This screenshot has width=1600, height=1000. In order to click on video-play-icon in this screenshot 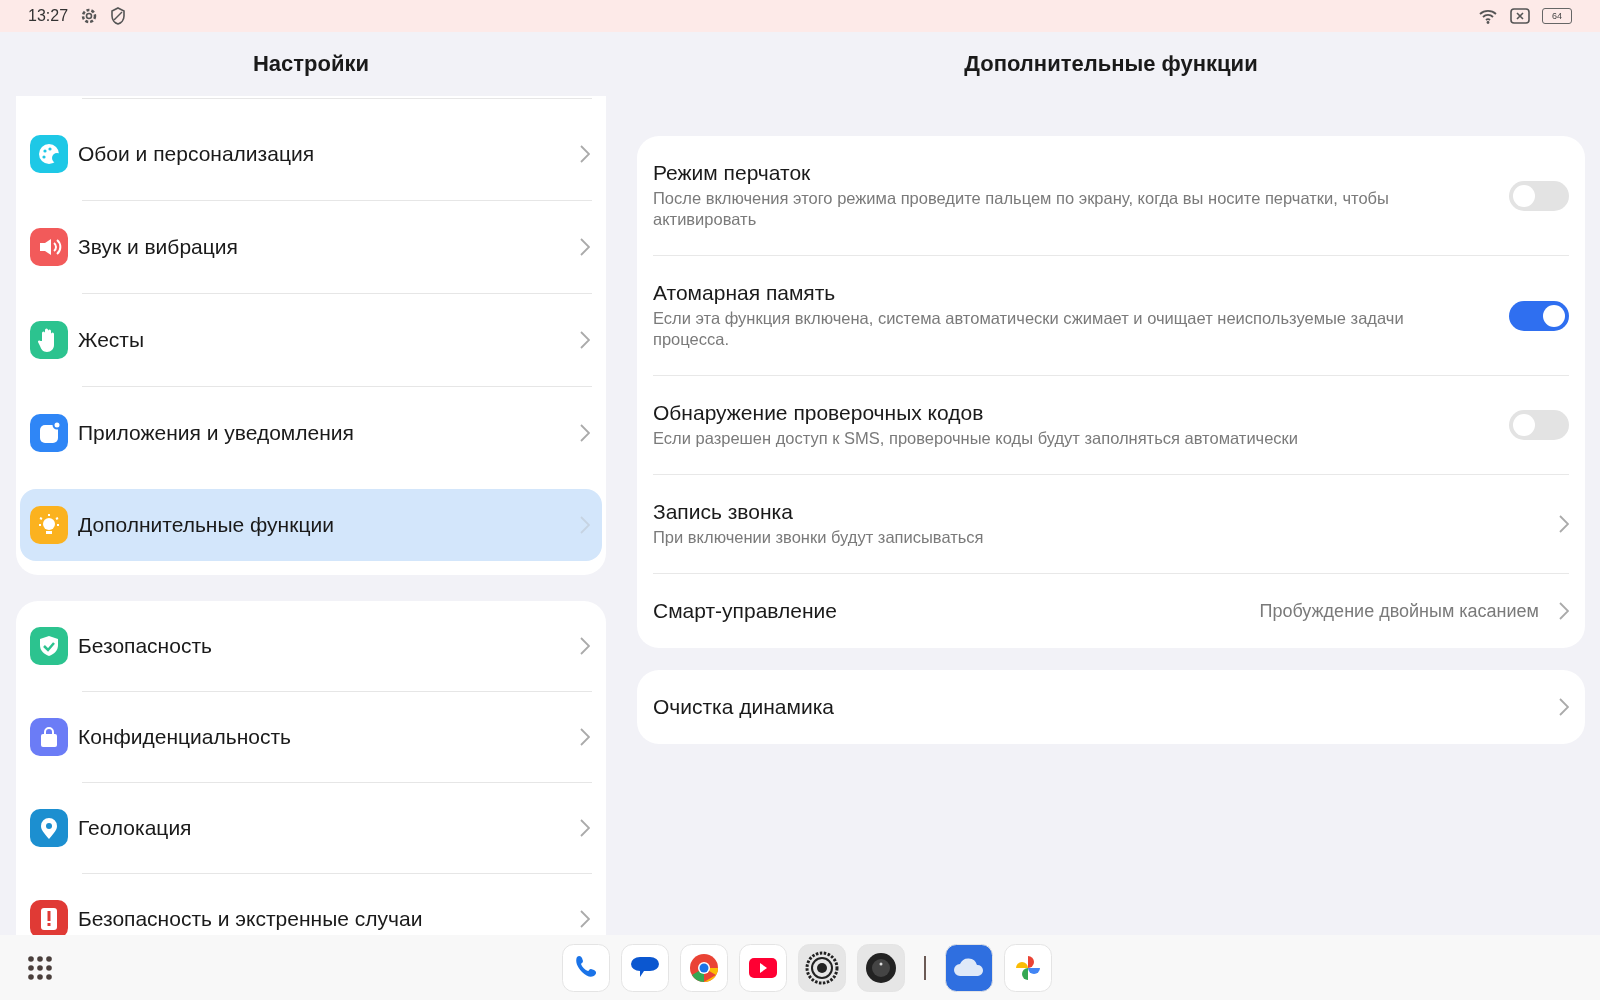, I will do `click(763, 968)`.